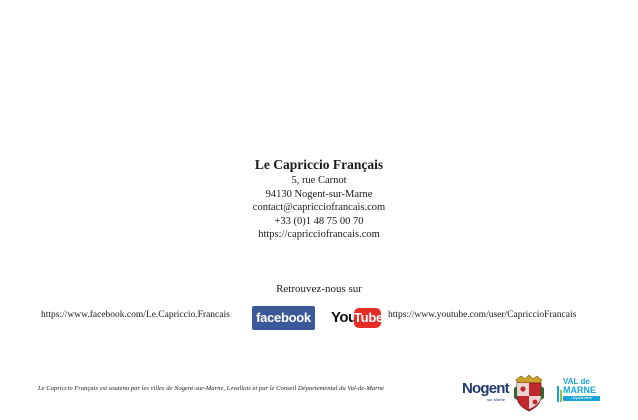 This screenshot has width=638, height=420. What do you see at coordinates (319, 180) in the screenshot?
I see `address-street: 5, rue Carnot` at bounding box center [319, 180].